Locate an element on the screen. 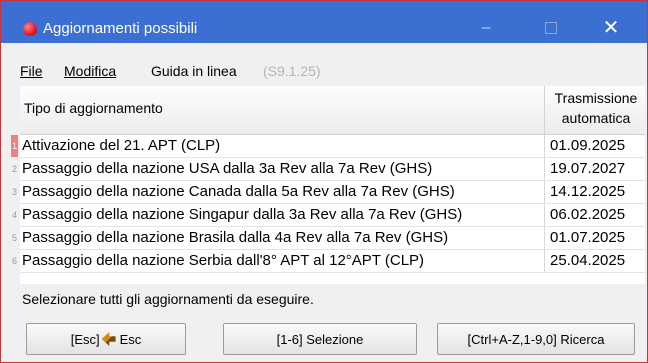  app-icon is located at coordinates (30, 29).